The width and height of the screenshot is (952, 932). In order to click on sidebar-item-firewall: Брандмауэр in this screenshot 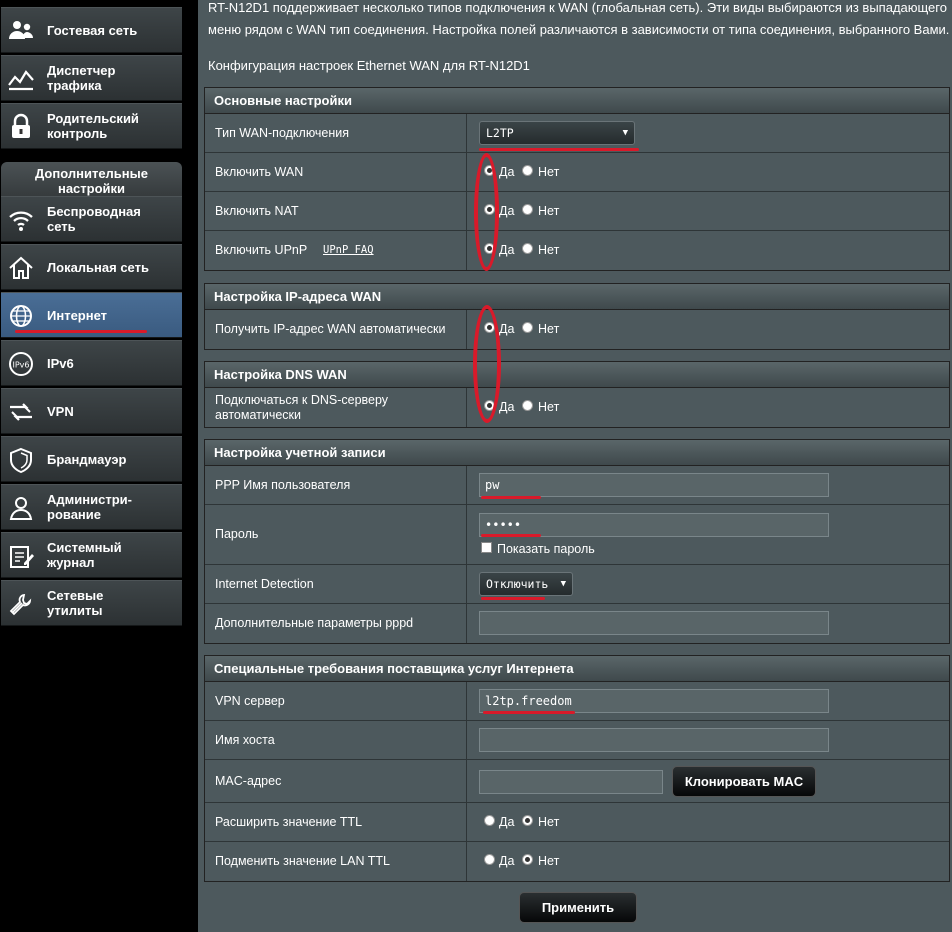, I will do `click(91, 459)`.